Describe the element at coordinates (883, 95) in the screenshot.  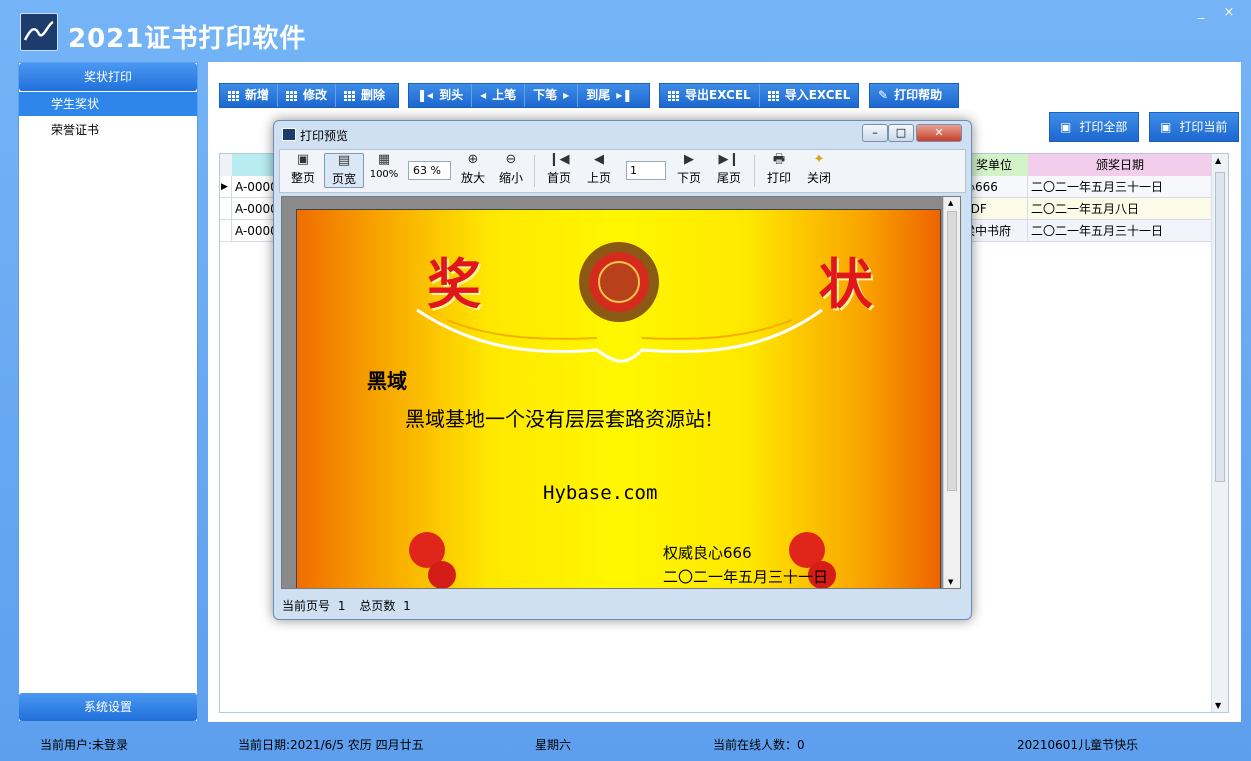
I see `pen-icon: ✎` at that location.